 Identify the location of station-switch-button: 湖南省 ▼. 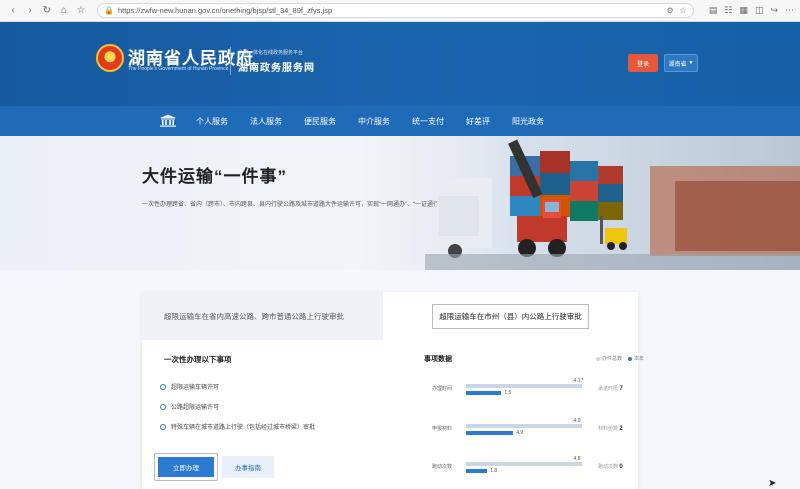
(681, 63).